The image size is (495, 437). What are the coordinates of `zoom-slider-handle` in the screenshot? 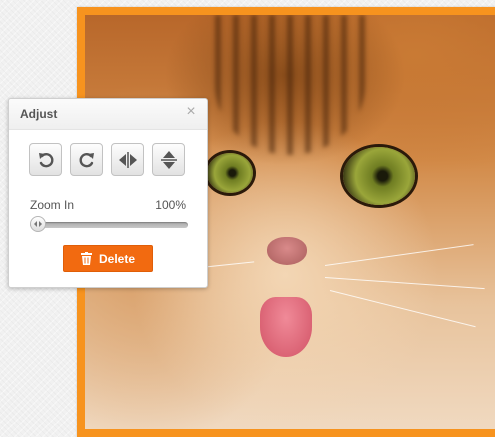 It's located at (38, 224).